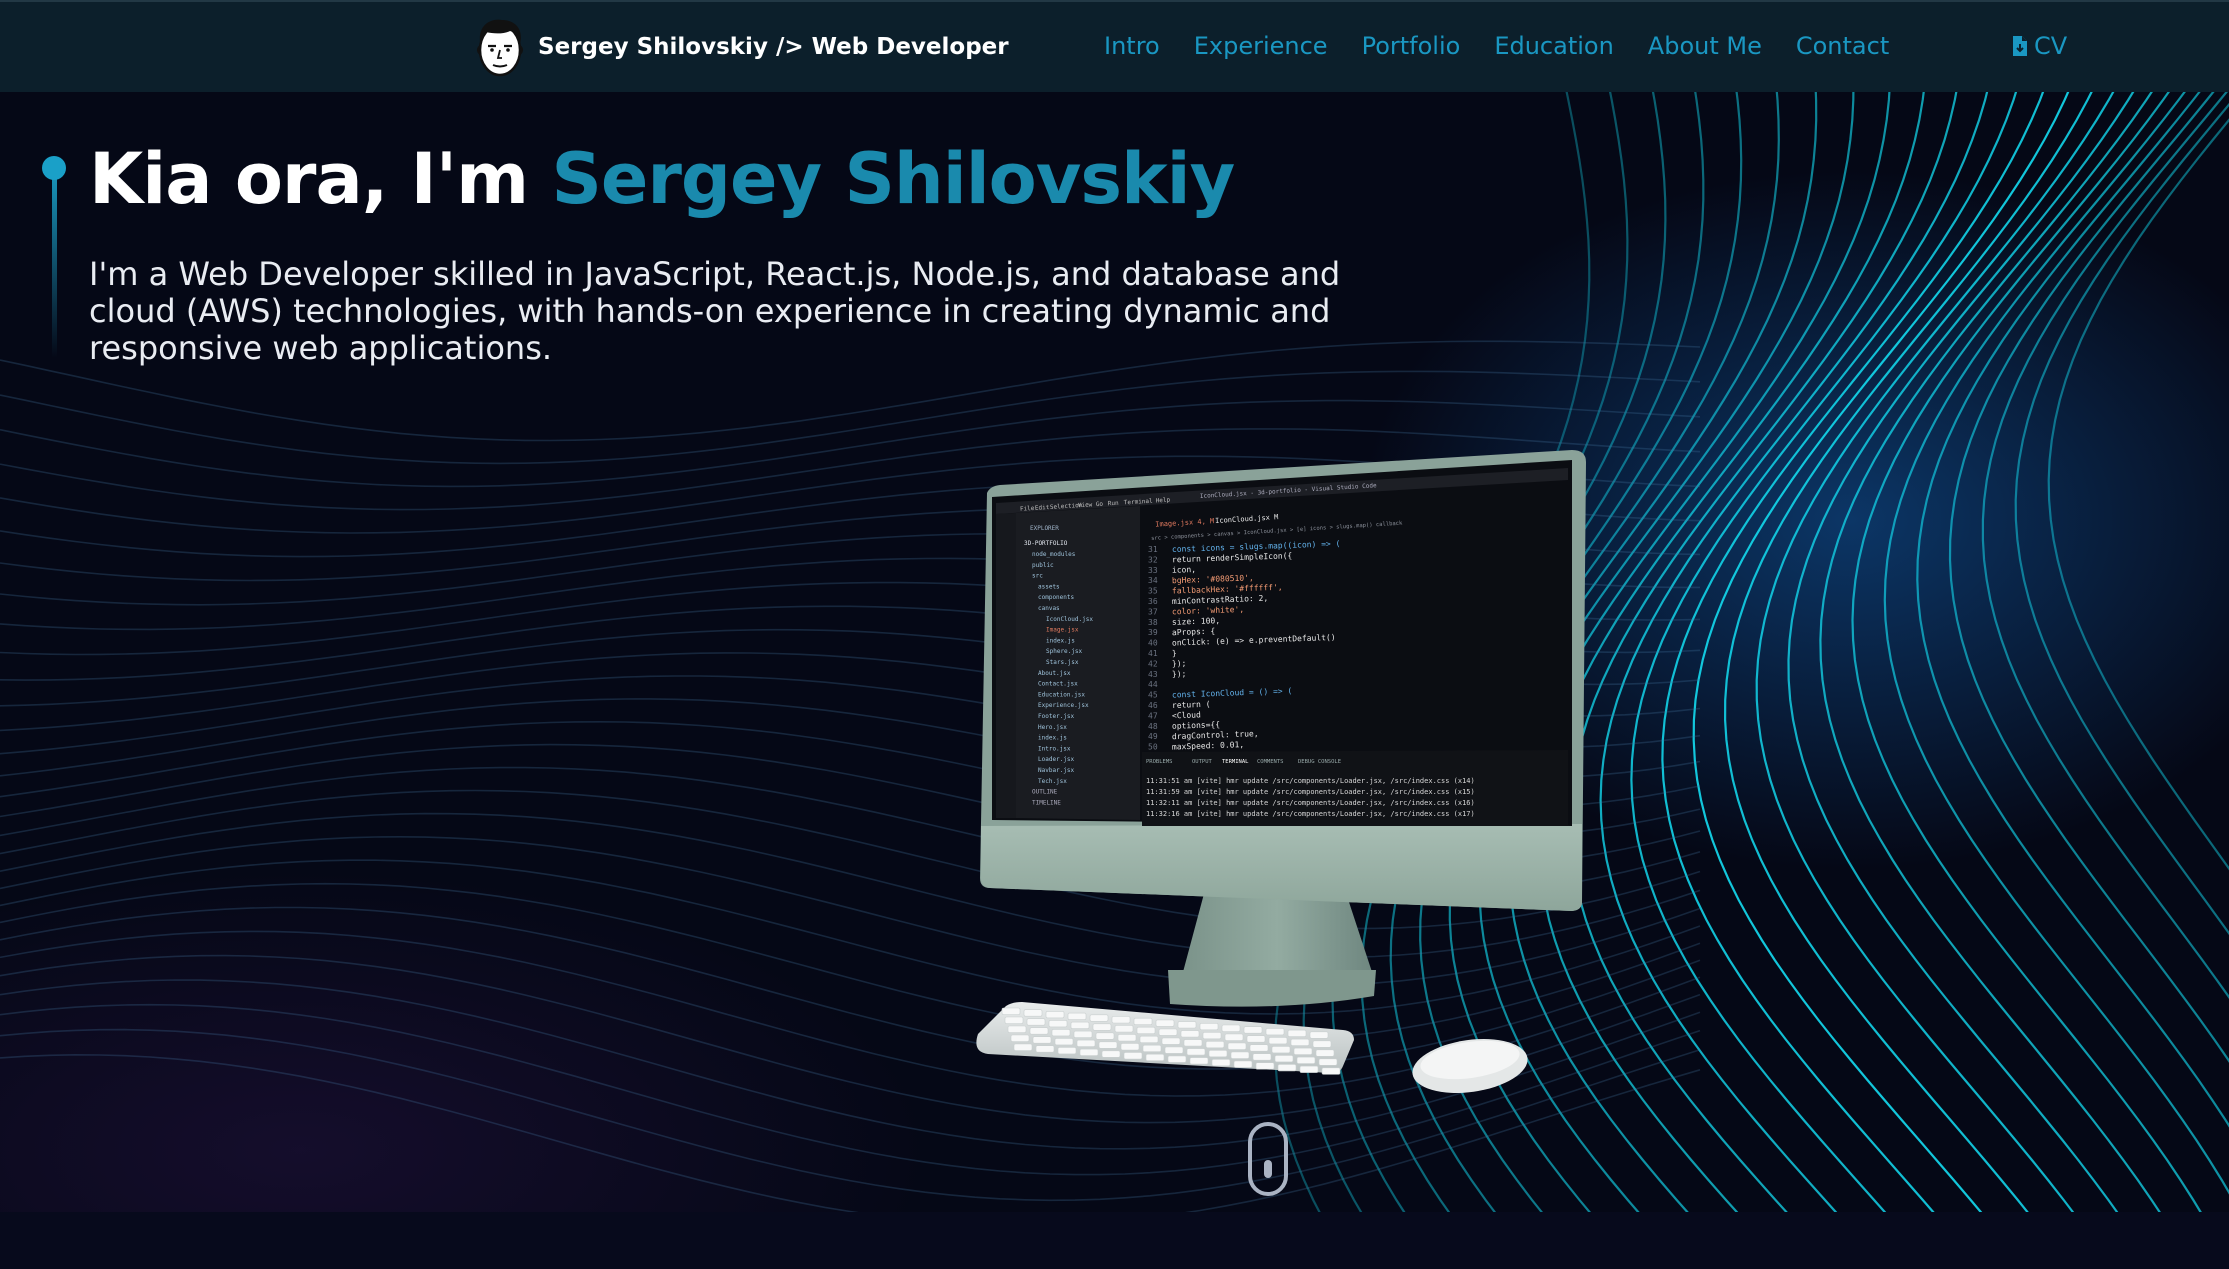 The height and width of the screenshot is (1269, 2229). Describe the element at coordinates (500, 48) in the screenshot. I see `face-avatar-icon` at that location.